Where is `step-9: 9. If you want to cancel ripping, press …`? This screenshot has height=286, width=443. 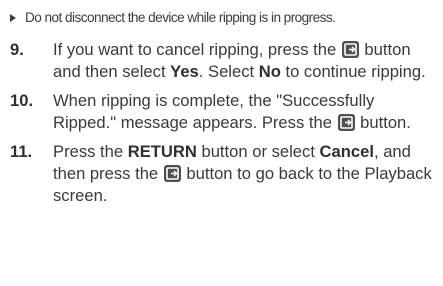
step-9: 9. If you want to cancel ripping, press … is located at coordinates (225, 61).